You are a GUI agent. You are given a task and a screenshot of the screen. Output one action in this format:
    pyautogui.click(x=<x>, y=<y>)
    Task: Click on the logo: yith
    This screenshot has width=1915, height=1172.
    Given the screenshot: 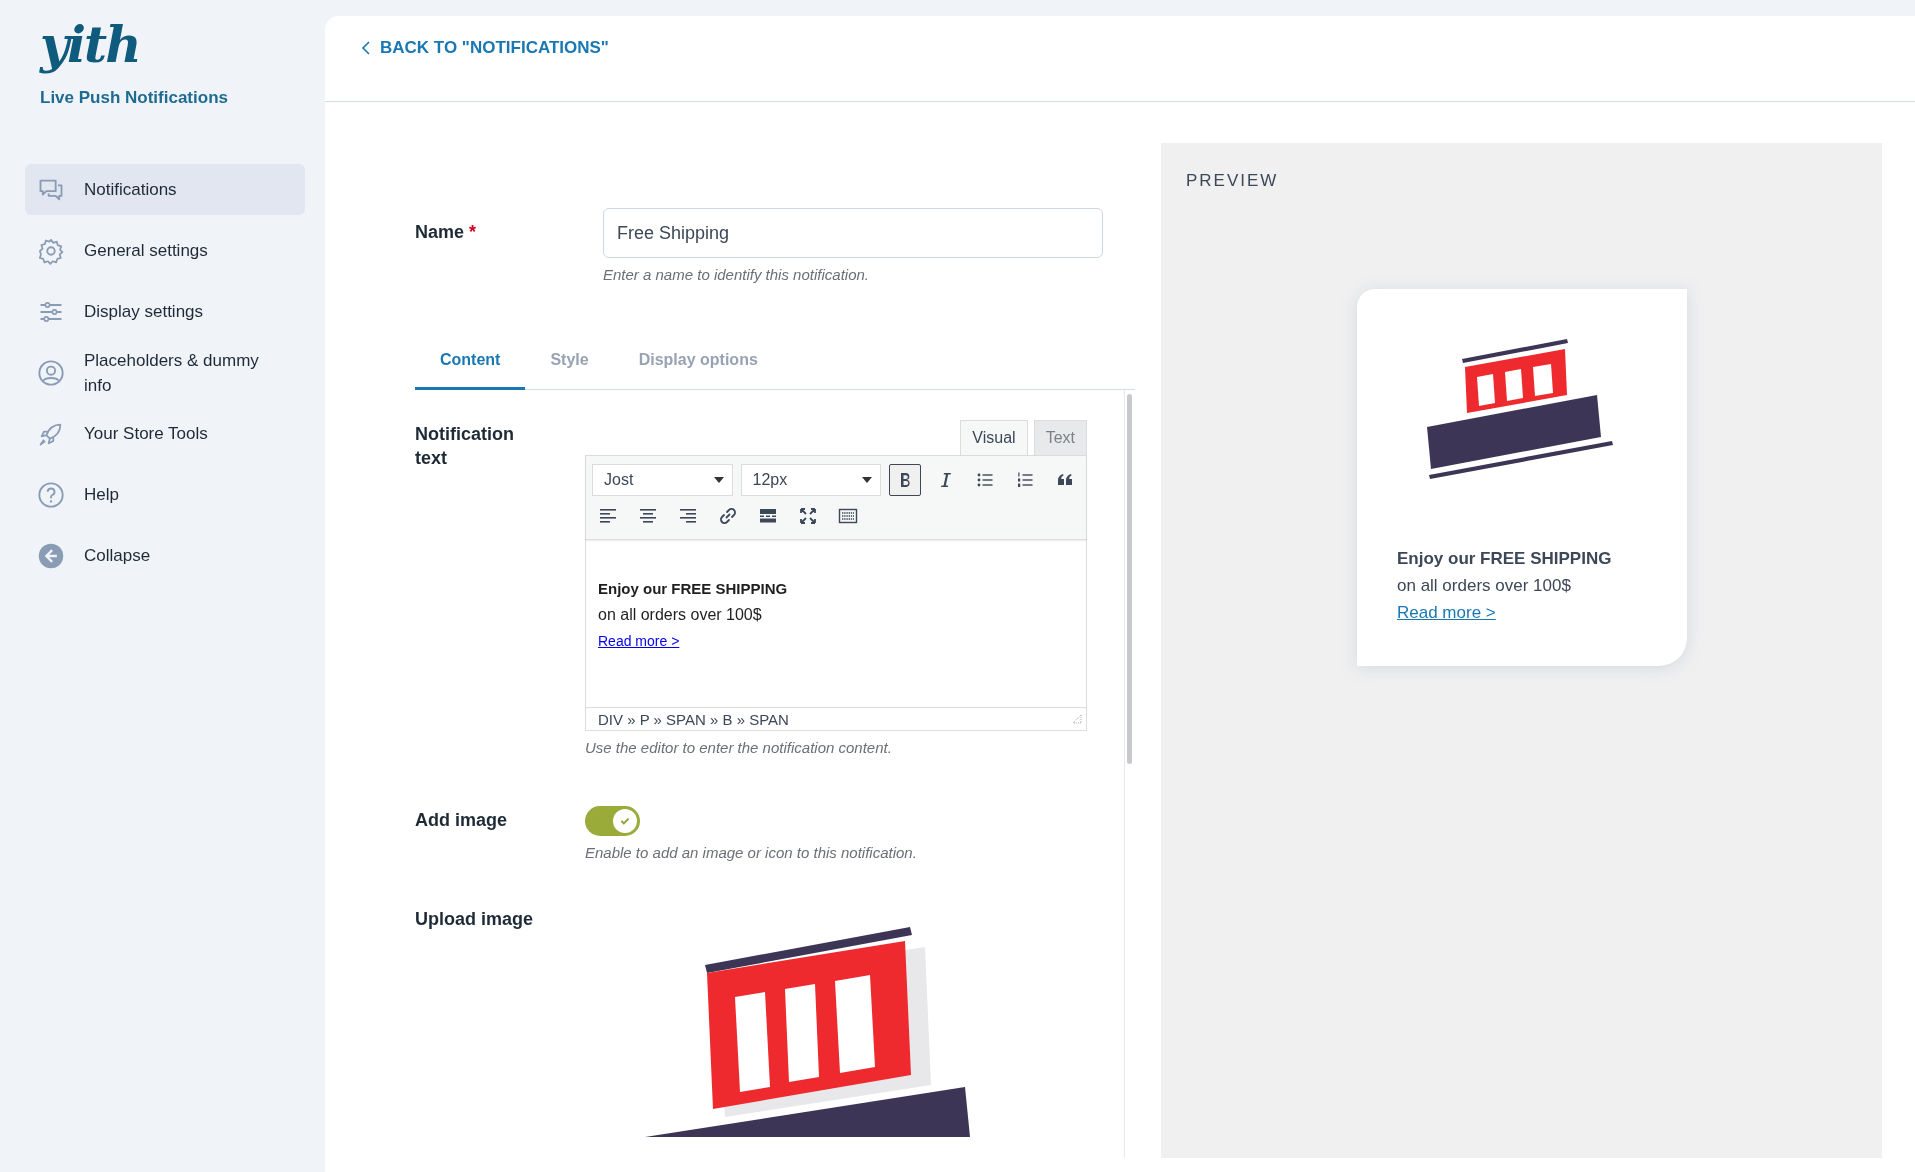 What is the action you would take?
    pyautogui.click(x=90, y=45)
    